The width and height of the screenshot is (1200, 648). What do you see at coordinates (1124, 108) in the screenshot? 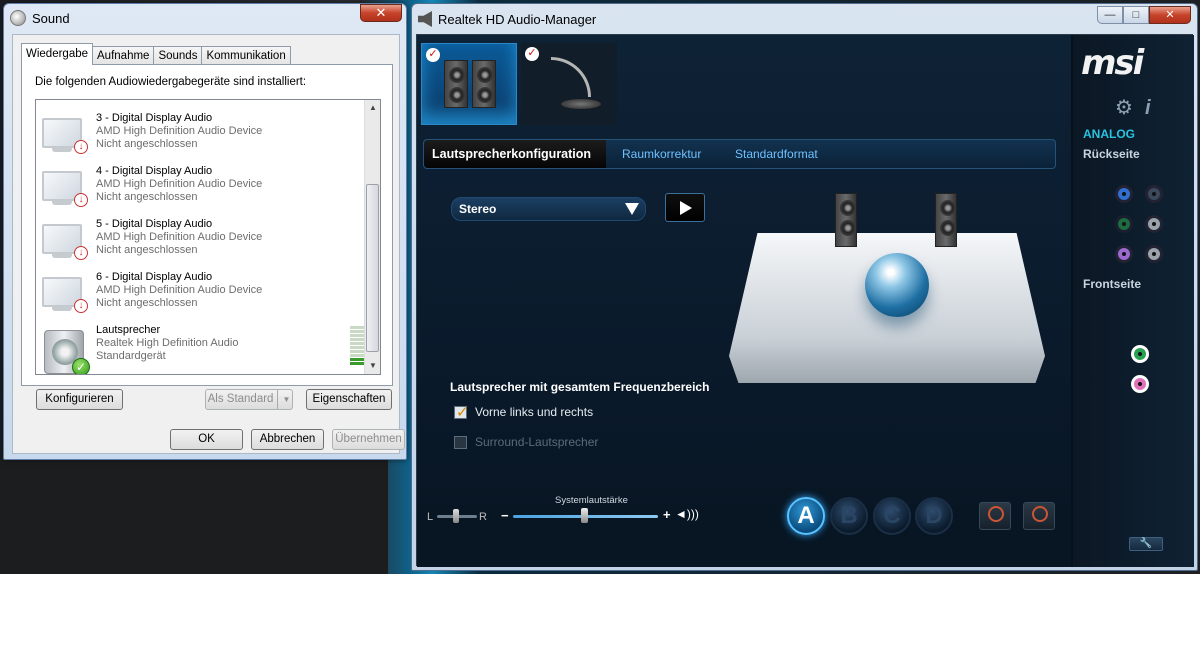
I see `gear-icon: ⚙` at bounding box center [1124, 108].